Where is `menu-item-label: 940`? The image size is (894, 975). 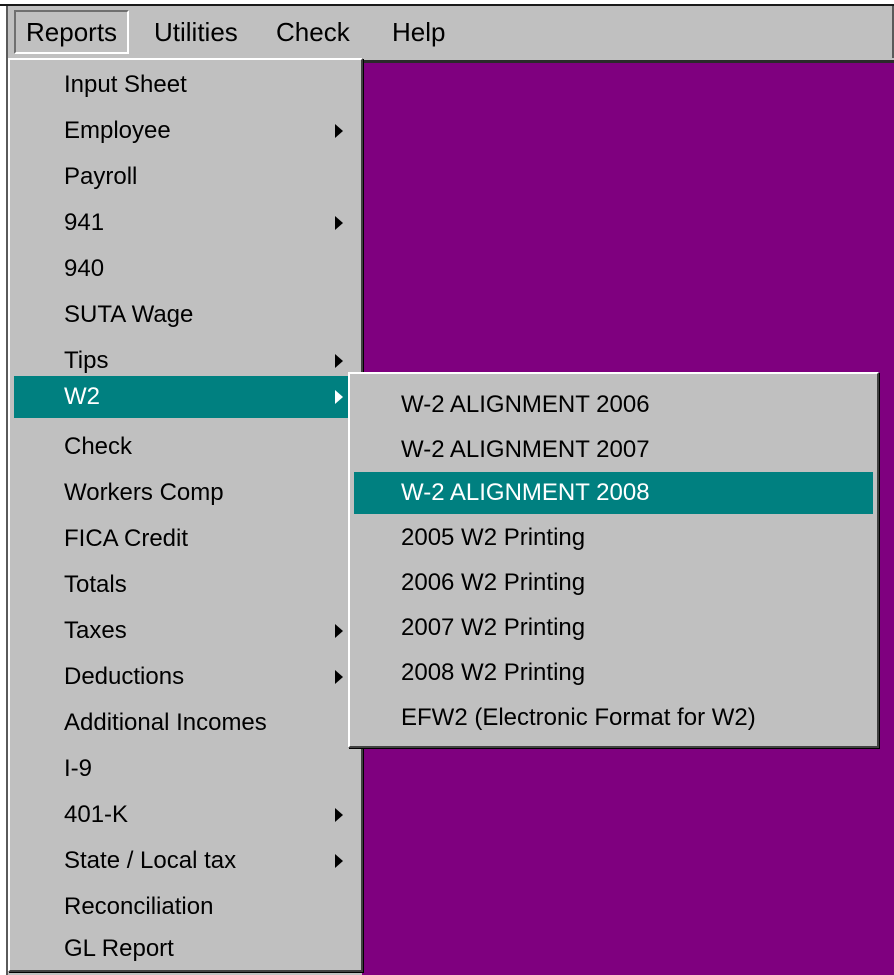 menu-item-label: 940 is located at coordinates (84, 268).